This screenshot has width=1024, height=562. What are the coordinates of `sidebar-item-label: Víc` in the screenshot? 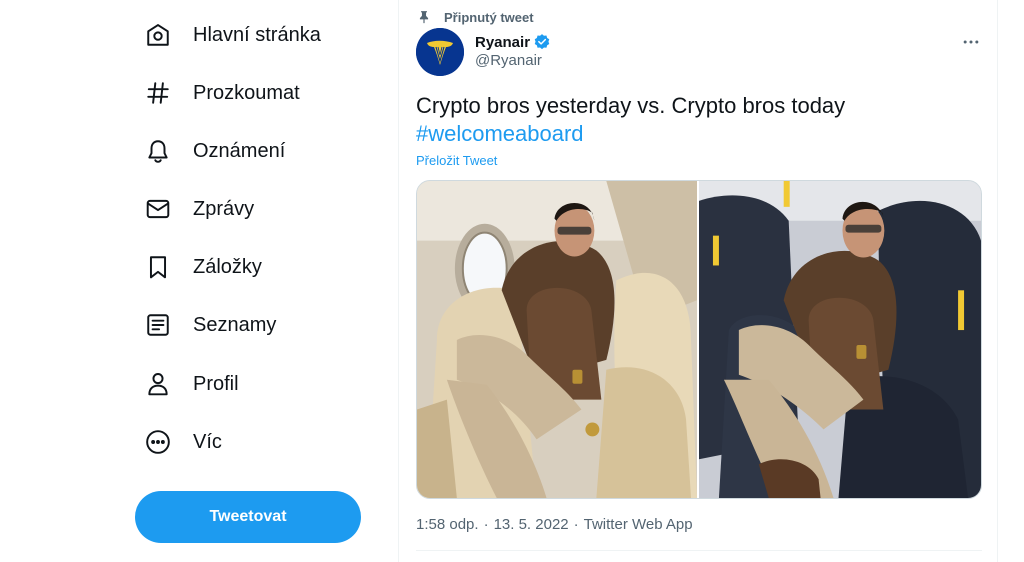 It's located at (207, 442).